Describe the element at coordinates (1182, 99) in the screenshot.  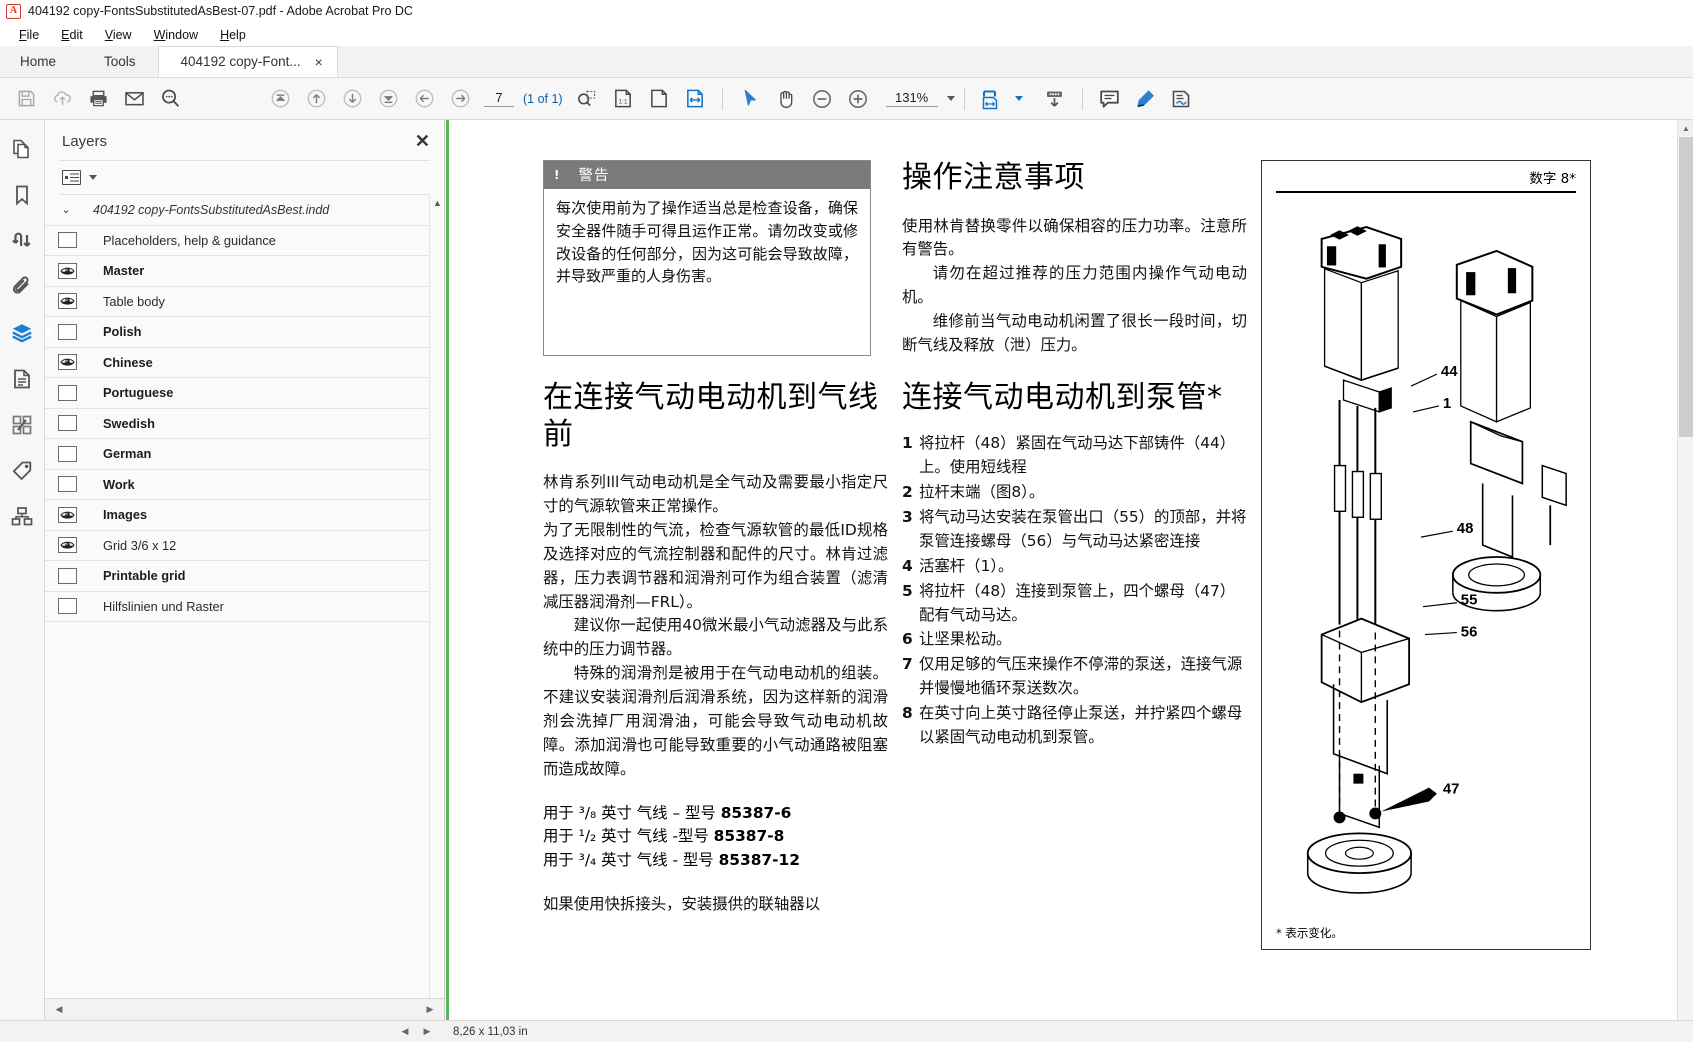
I see `sign-icon` at that location.